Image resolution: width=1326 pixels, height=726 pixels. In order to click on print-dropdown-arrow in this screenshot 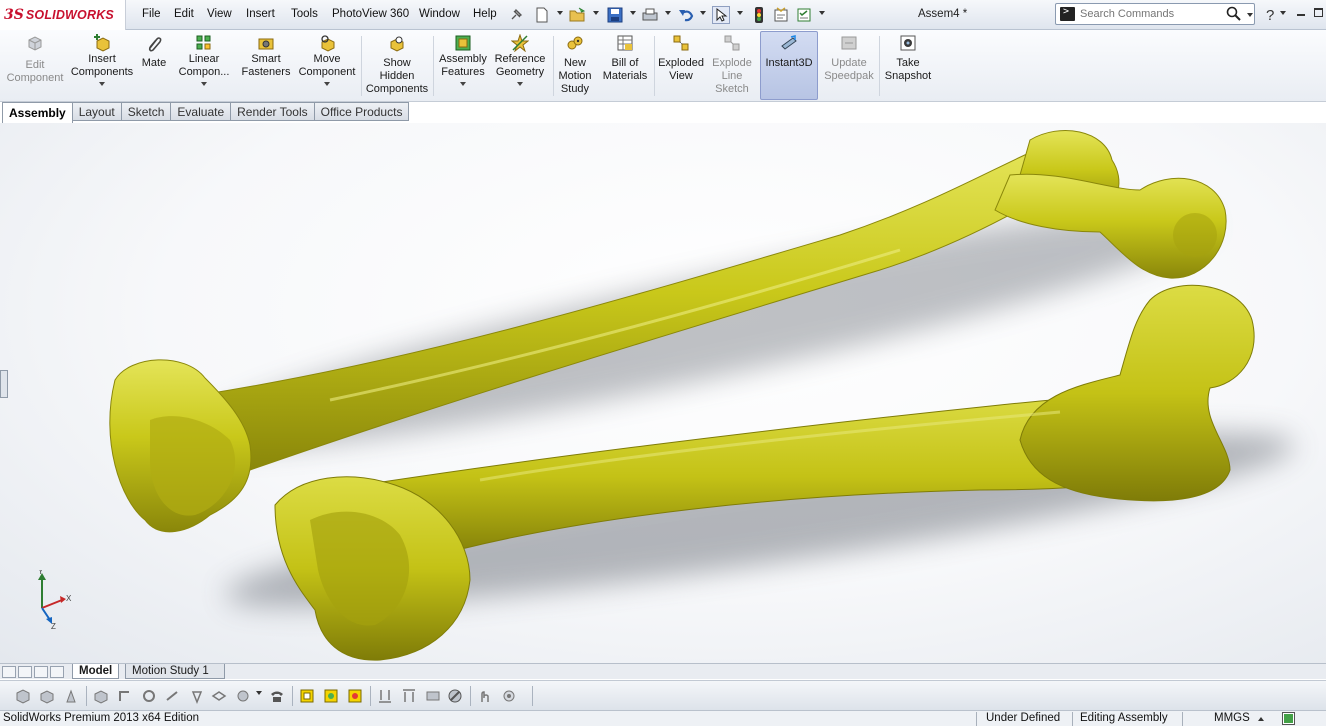, I will do `click(668, 13)`.